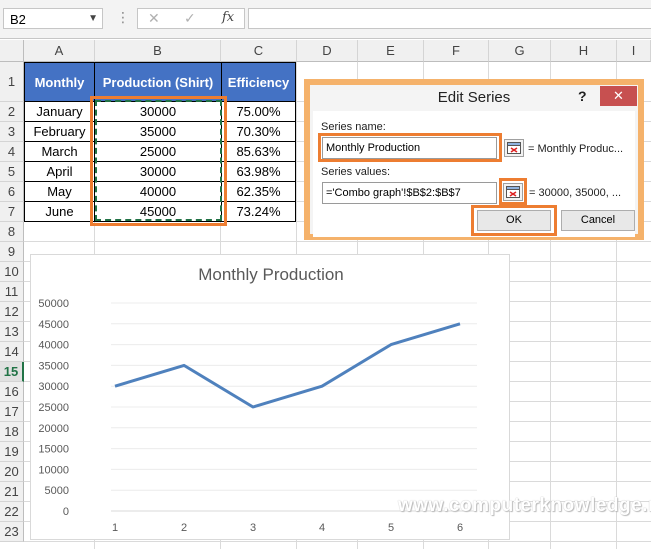 This screenshot has width=651, height=549. I want to click on formula-input, so click(449, 18).